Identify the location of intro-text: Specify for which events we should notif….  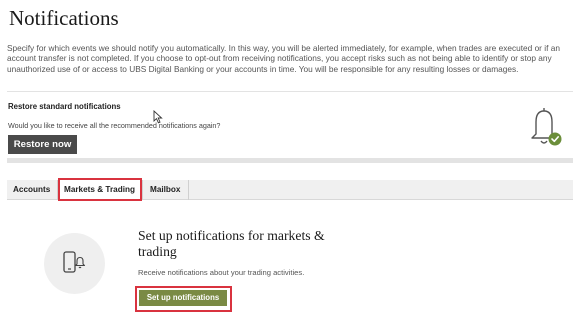
(283, 58).